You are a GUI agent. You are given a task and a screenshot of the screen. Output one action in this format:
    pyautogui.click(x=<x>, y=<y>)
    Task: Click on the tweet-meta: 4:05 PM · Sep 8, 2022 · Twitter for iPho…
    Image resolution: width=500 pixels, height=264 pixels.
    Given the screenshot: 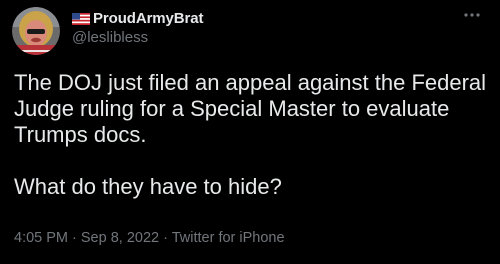 What is the action you would take?
    pyautogui.click(x=149, y=238)
    